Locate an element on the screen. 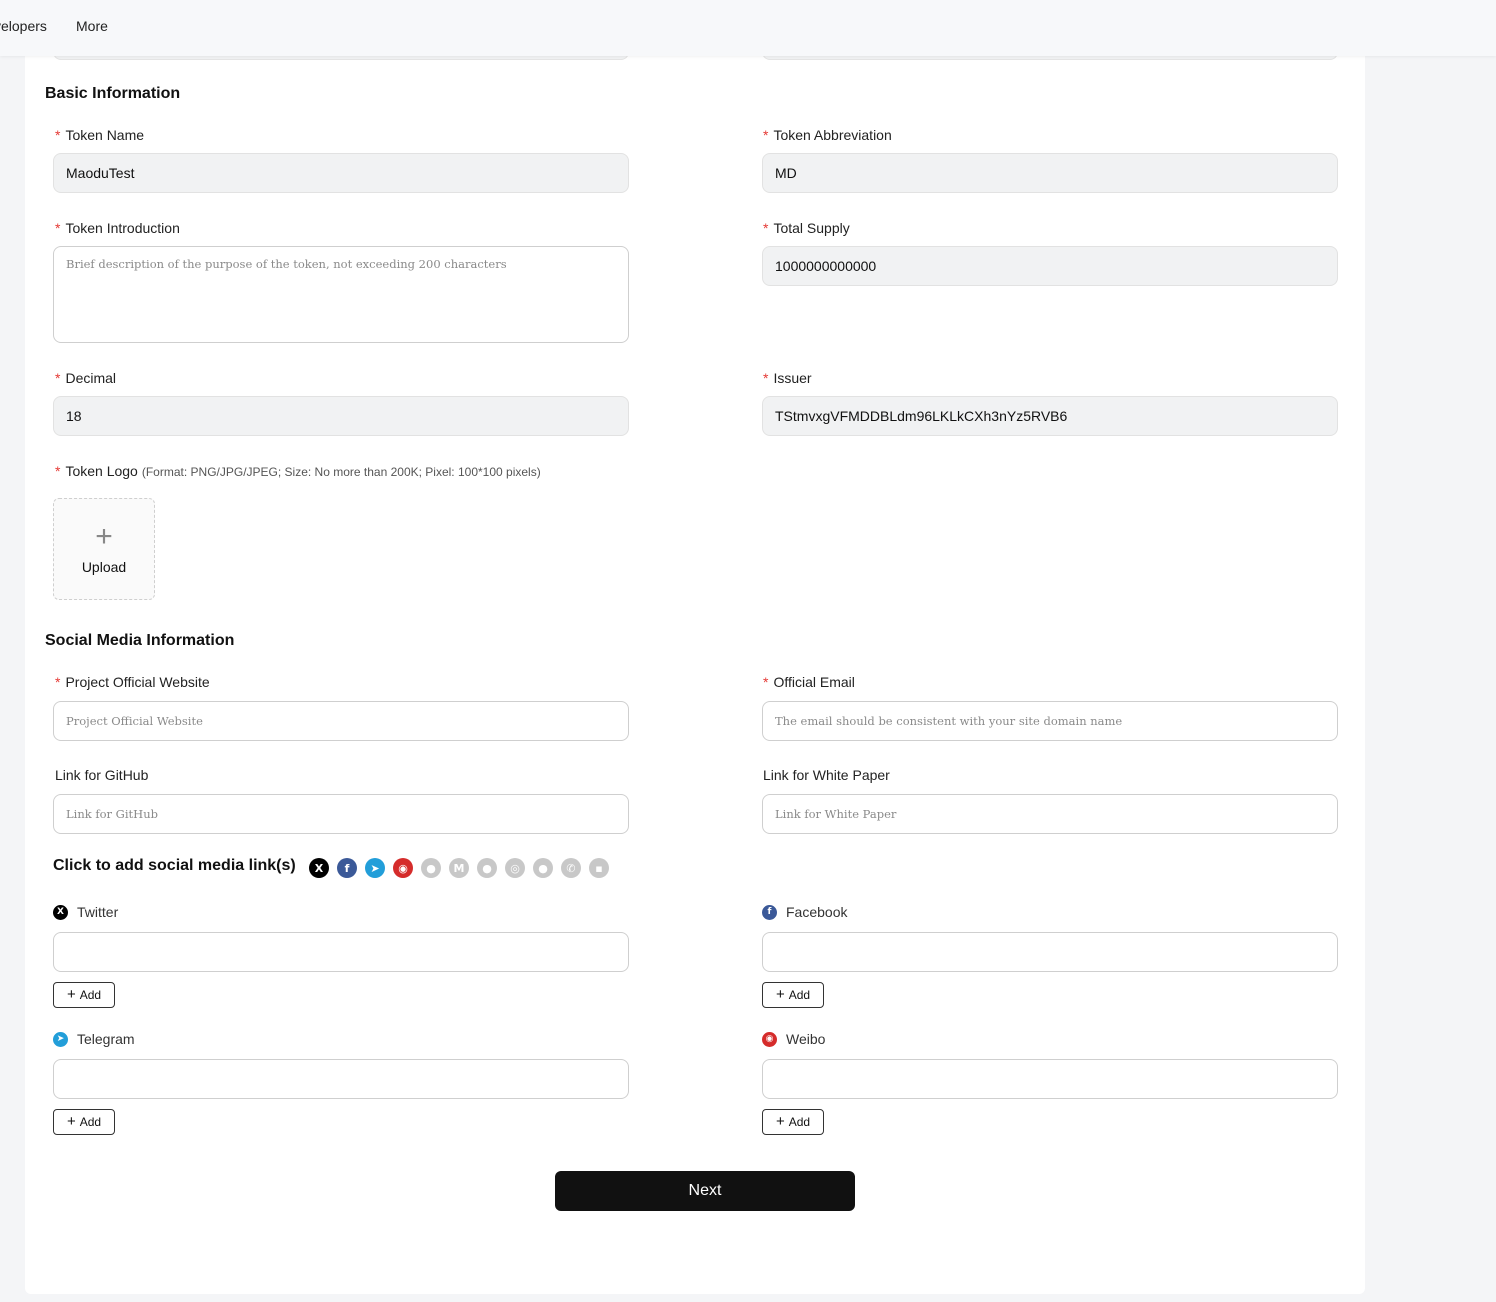  decimal-label: * Decimal is located at coordinates (86, 378).